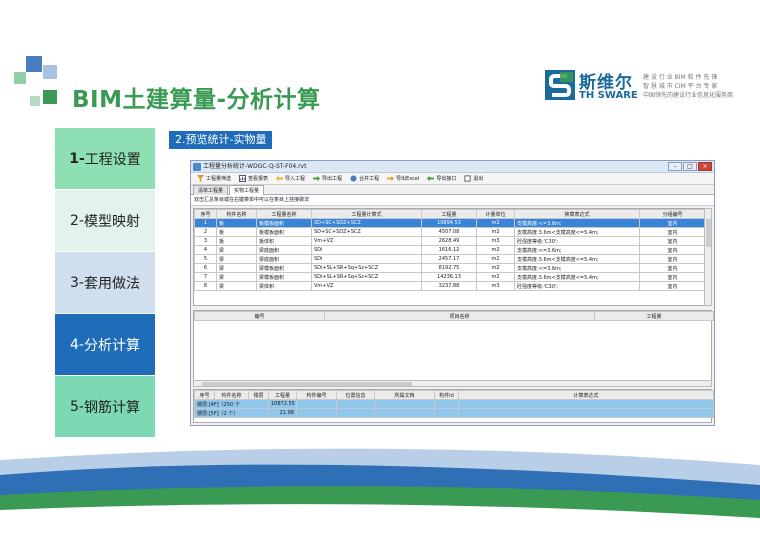 The height and width of the screenshot is (537, 760). Describe the element at coordinates (196, 100) in the screenshot. I see `slide-title: BIM土建算量-分析计算` at that location.